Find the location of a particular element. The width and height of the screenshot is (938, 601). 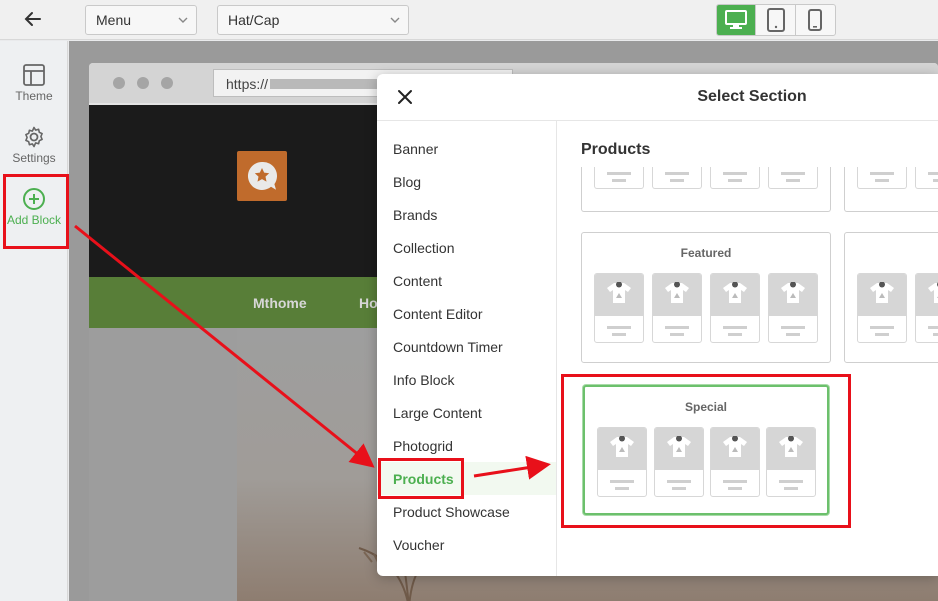

category-info-block: Info Block is located at coordinates (466, 379).